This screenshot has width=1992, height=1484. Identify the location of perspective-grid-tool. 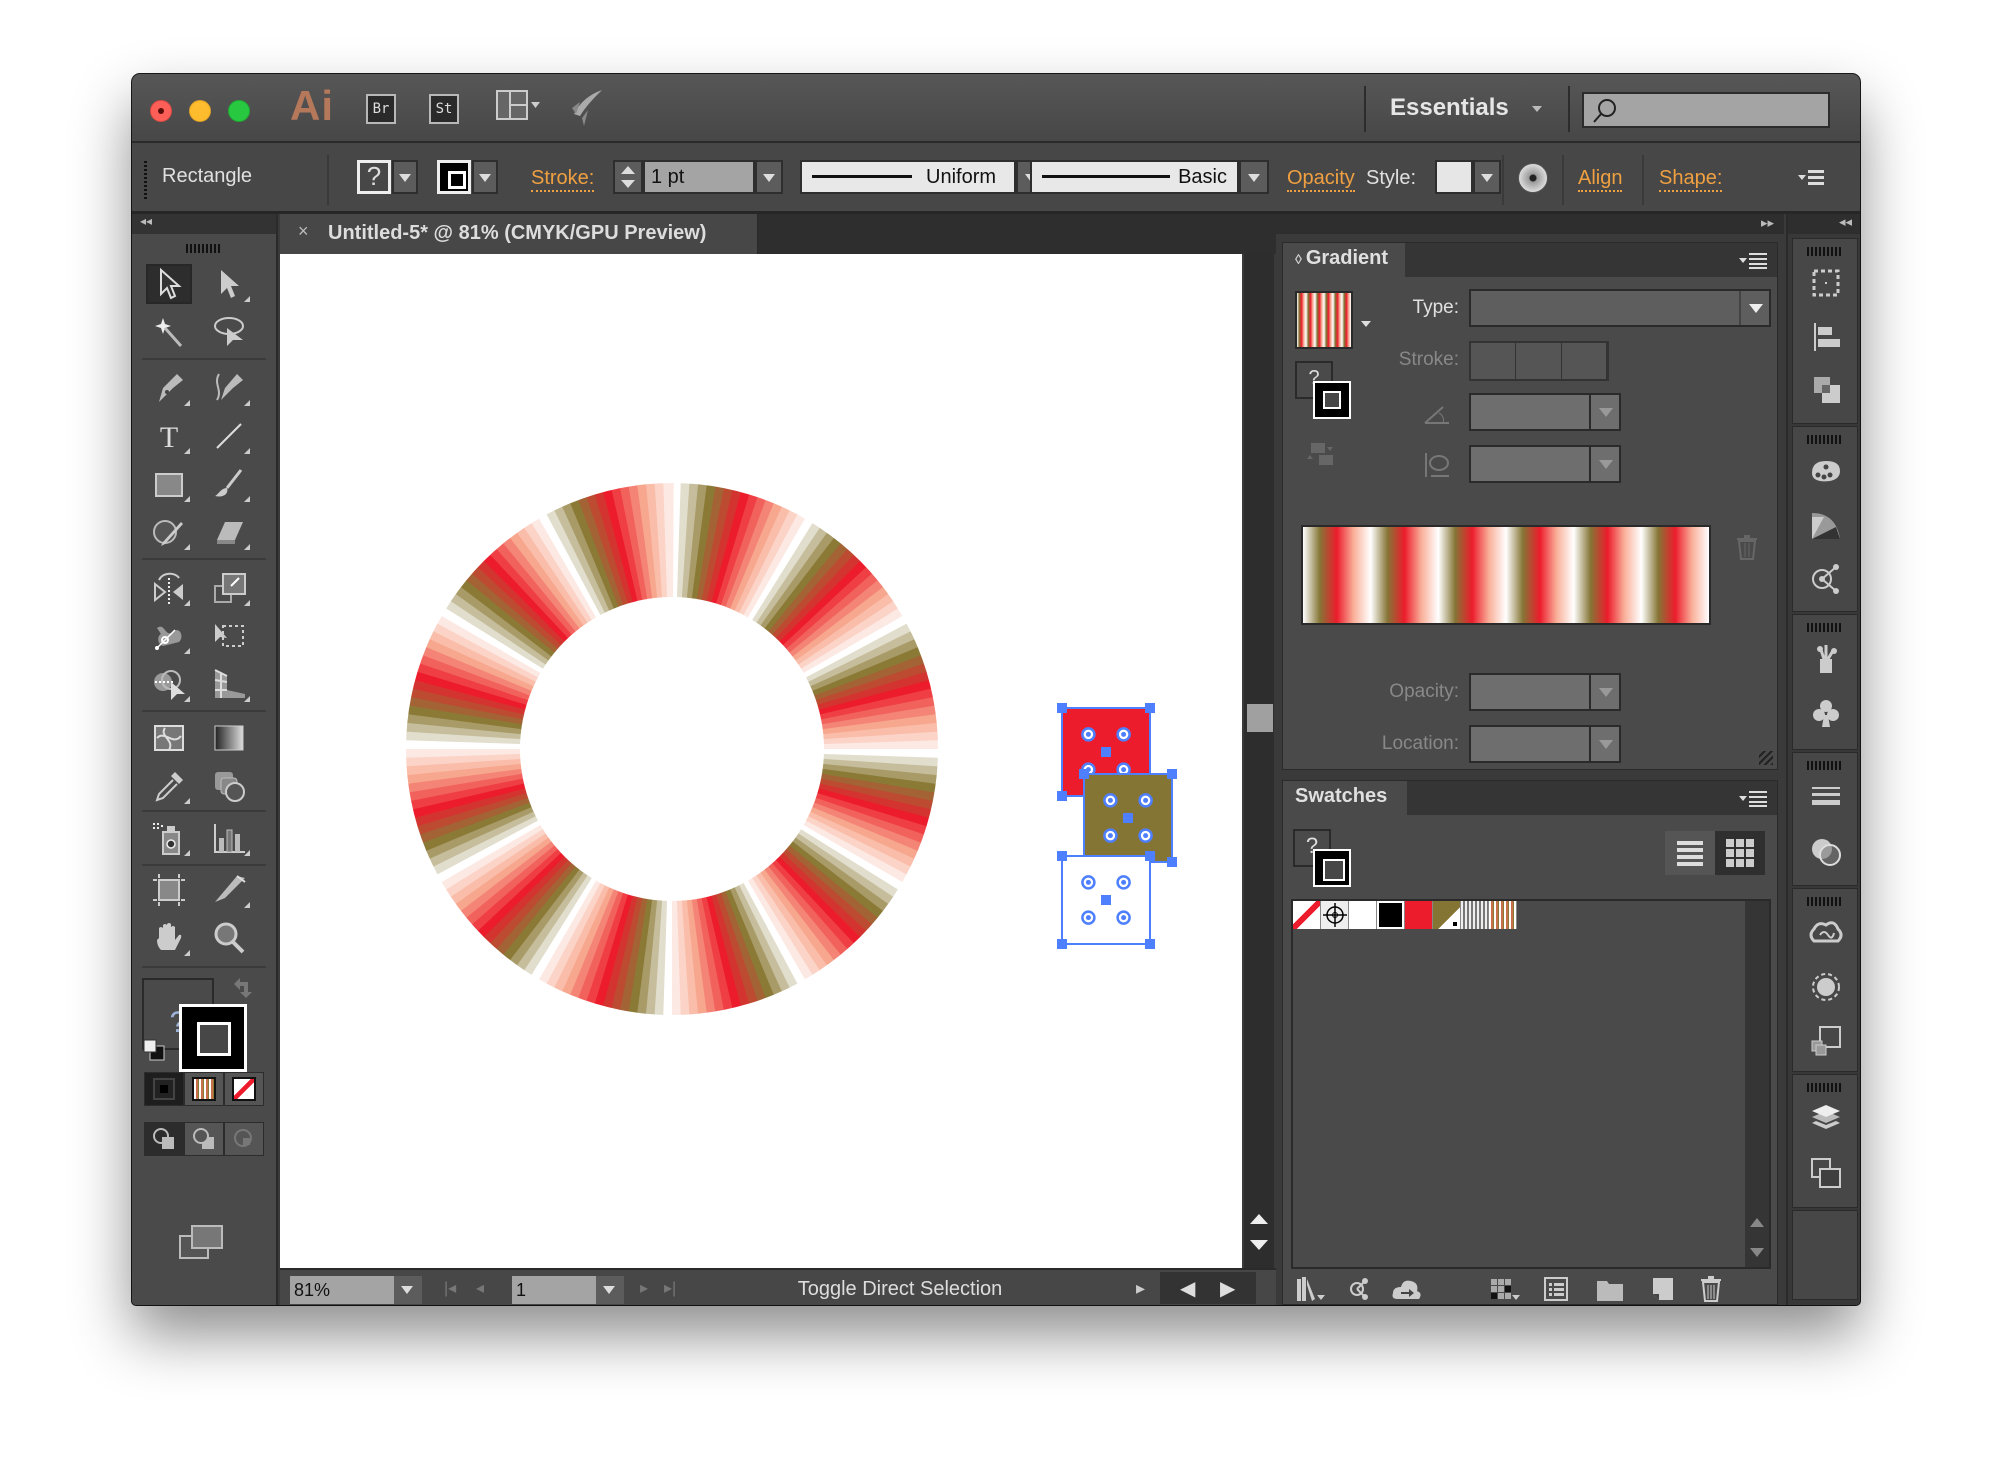
(229, 684).